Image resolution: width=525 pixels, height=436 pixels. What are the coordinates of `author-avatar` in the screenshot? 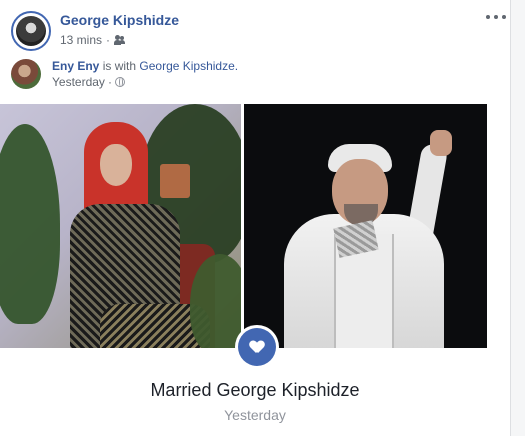 It's located at (31, 31).